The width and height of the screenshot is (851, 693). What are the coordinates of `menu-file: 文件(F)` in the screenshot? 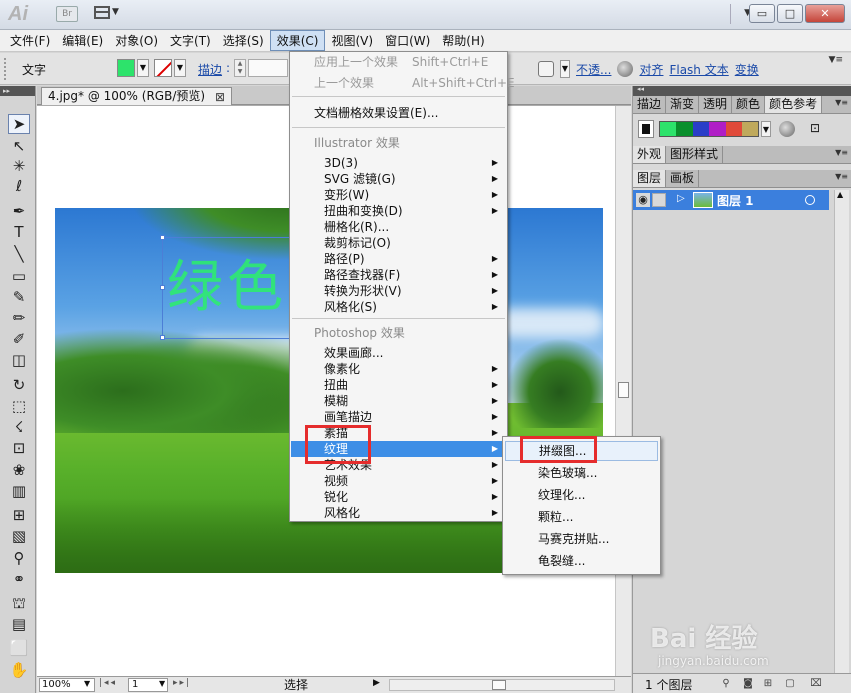 It's located at (30, 40).